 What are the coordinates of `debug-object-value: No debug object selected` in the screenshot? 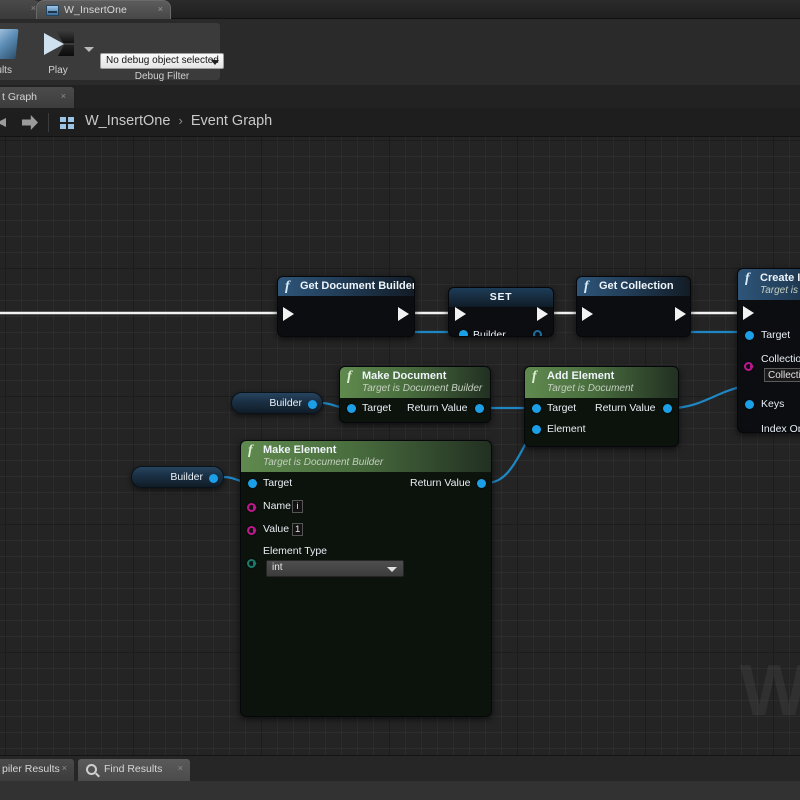 It's located at (162, 60).